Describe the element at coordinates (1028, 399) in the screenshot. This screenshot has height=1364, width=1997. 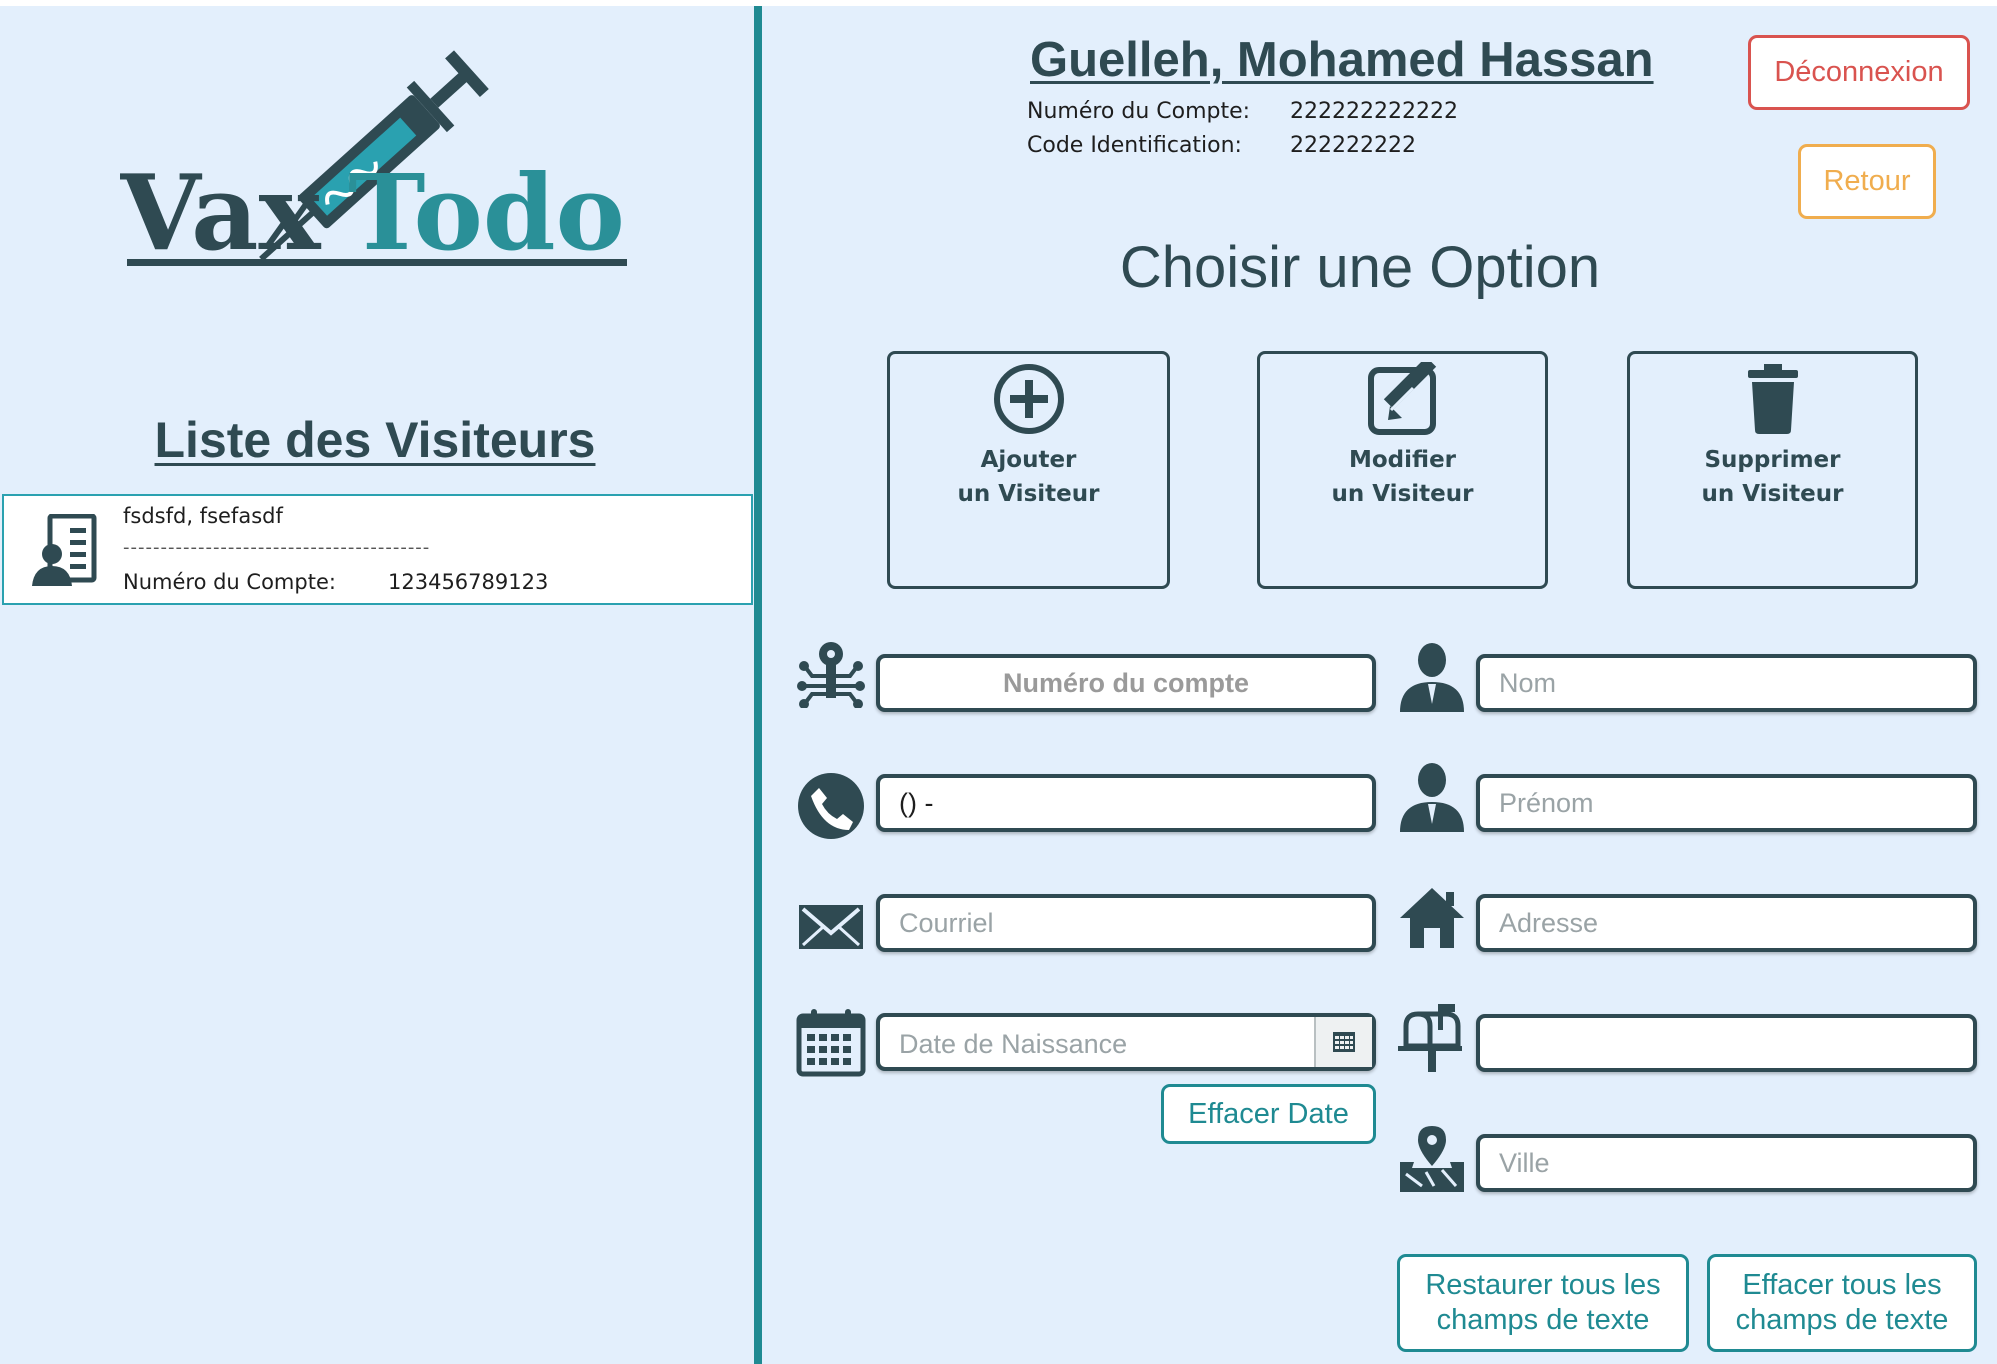
I see `plus-circle-icon` at that location.